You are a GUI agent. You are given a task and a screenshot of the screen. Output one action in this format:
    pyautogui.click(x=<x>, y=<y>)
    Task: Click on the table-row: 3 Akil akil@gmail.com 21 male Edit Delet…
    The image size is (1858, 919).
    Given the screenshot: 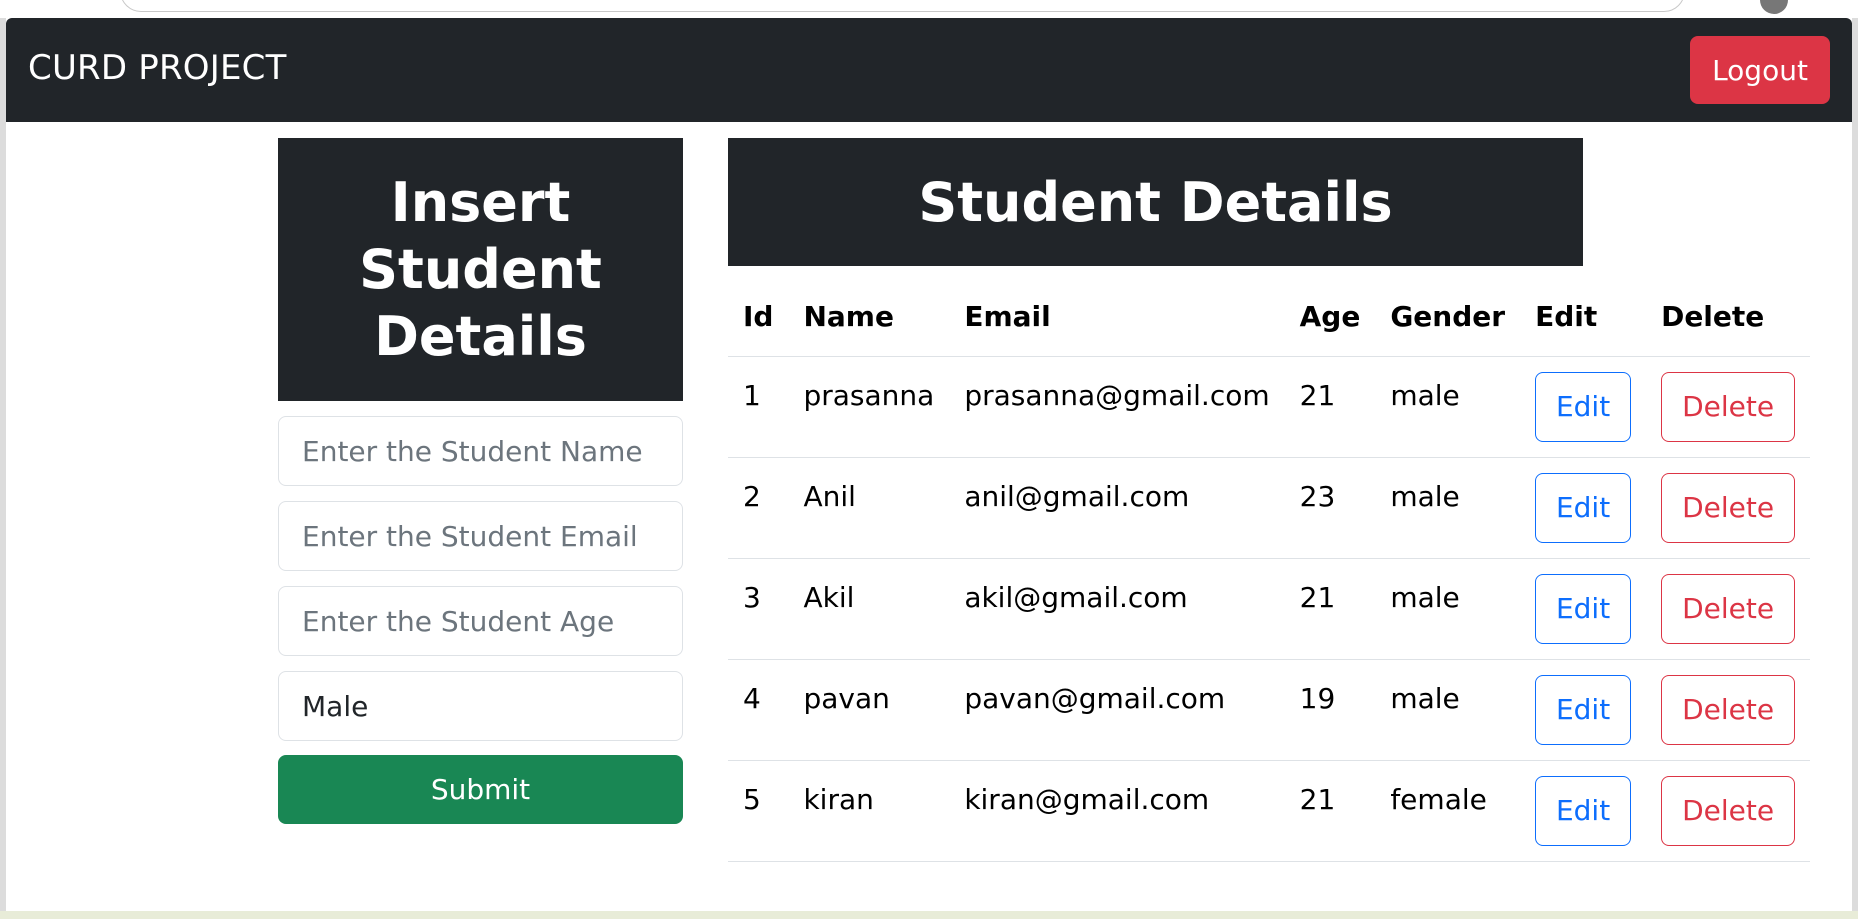 What is the action you would take?
    pyautogui.click(x=1269, y=609)
    